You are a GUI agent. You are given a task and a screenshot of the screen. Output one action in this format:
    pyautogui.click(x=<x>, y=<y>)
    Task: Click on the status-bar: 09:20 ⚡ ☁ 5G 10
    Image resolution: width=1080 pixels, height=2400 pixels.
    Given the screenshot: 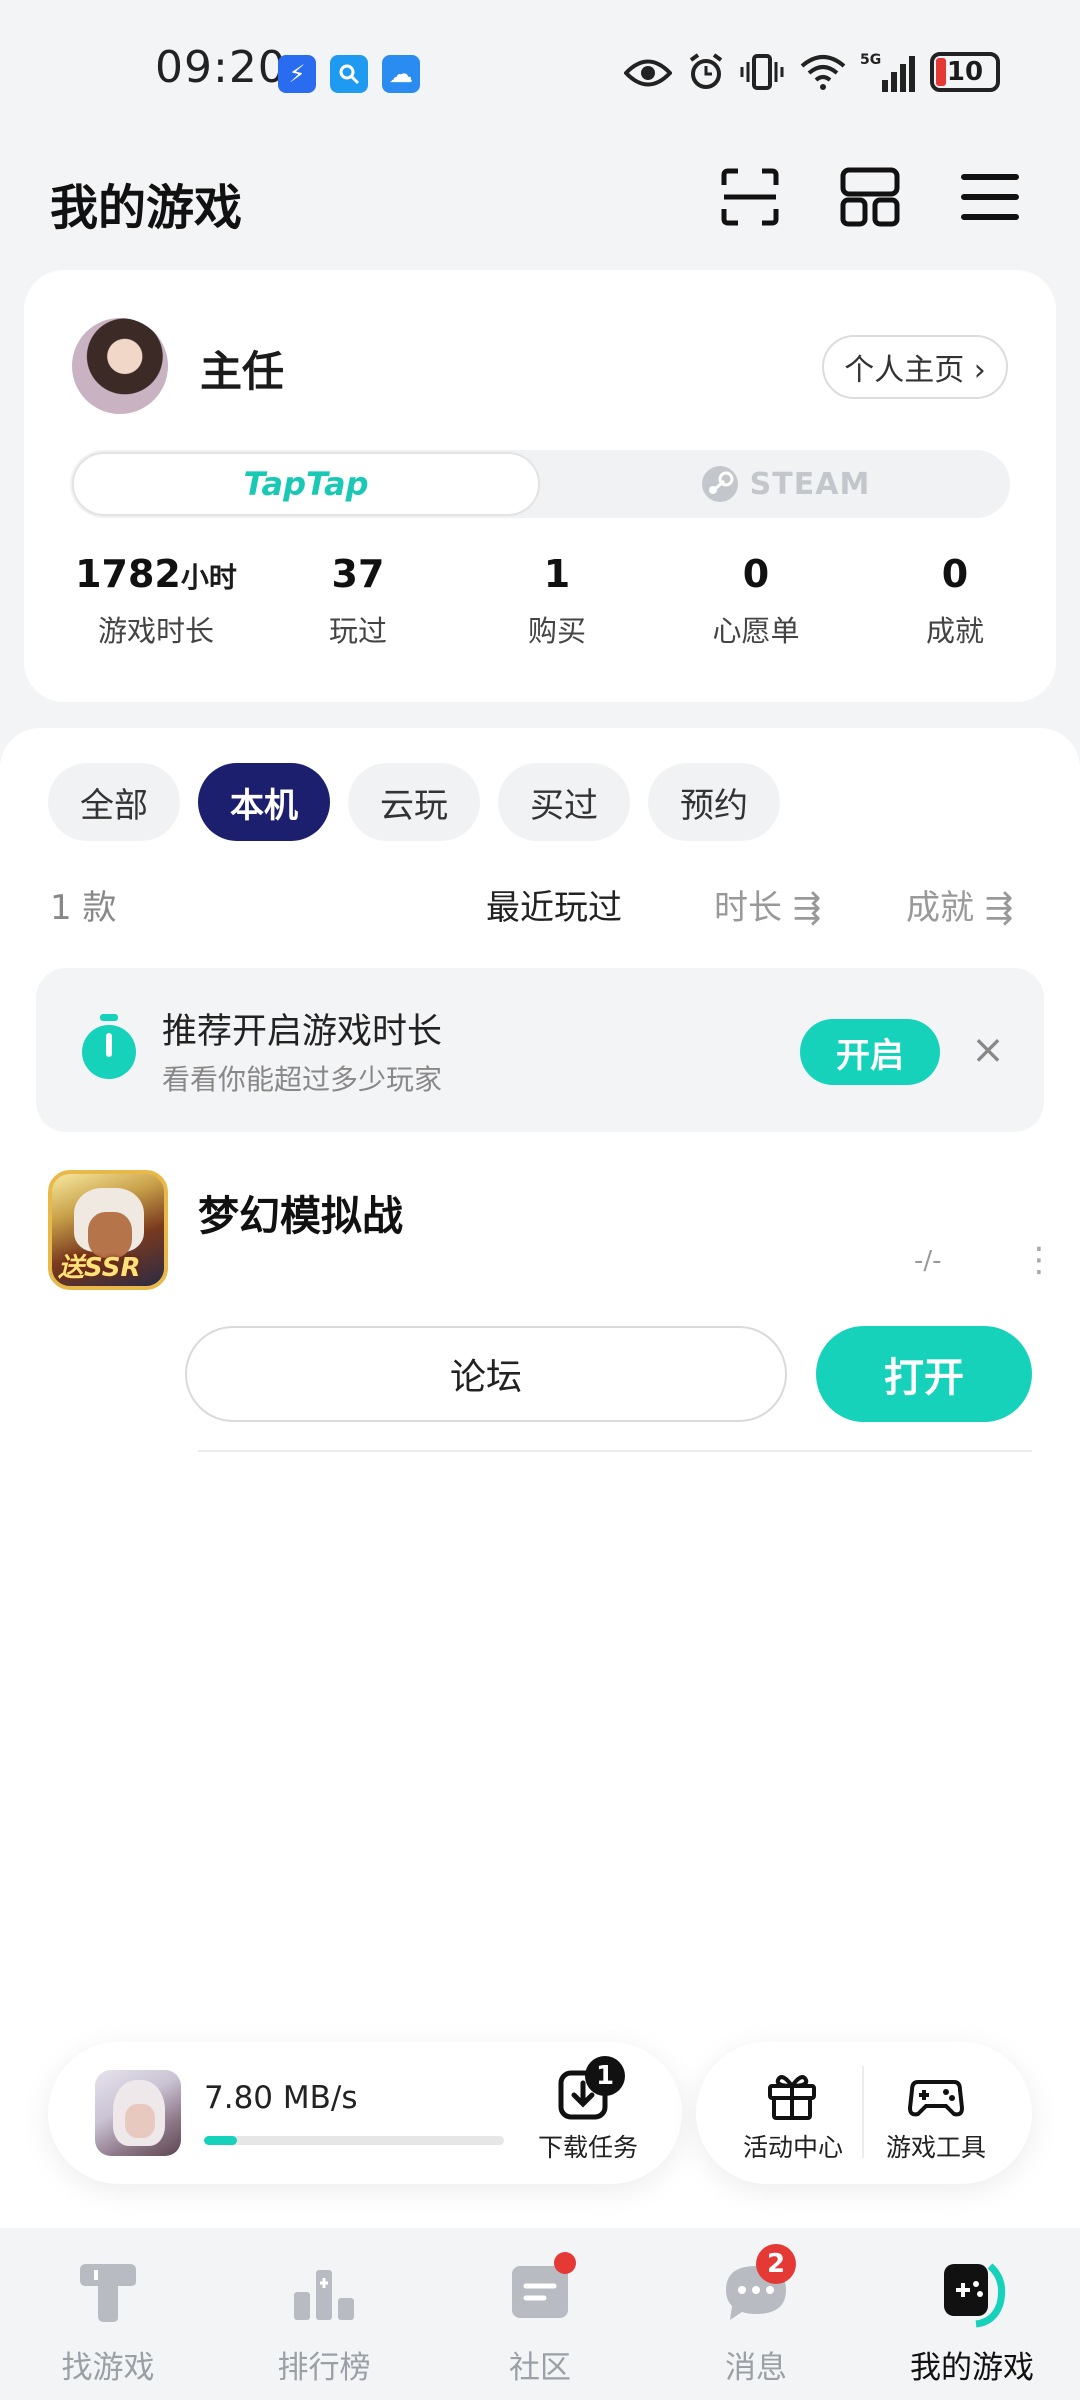 What is the action you would take?
    pyautogui.click(x=540, y=70)
    